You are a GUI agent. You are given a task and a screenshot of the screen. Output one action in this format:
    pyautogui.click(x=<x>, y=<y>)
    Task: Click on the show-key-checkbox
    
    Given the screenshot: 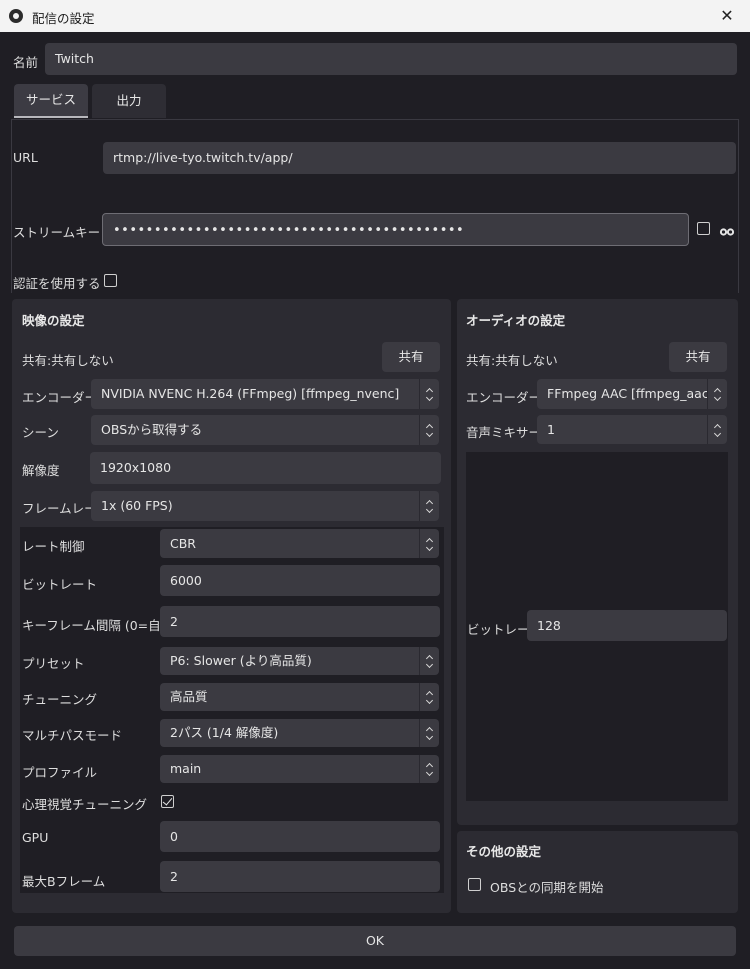 What is the action you would take?
    pyautogui.click(x=703, y=228)
    